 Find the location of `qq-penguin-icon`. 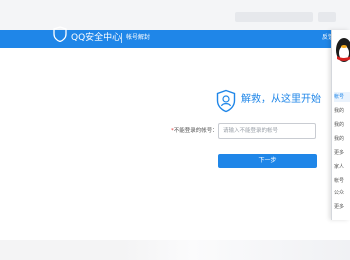

qq-penguin-icon is located at coordinates (343, 50).